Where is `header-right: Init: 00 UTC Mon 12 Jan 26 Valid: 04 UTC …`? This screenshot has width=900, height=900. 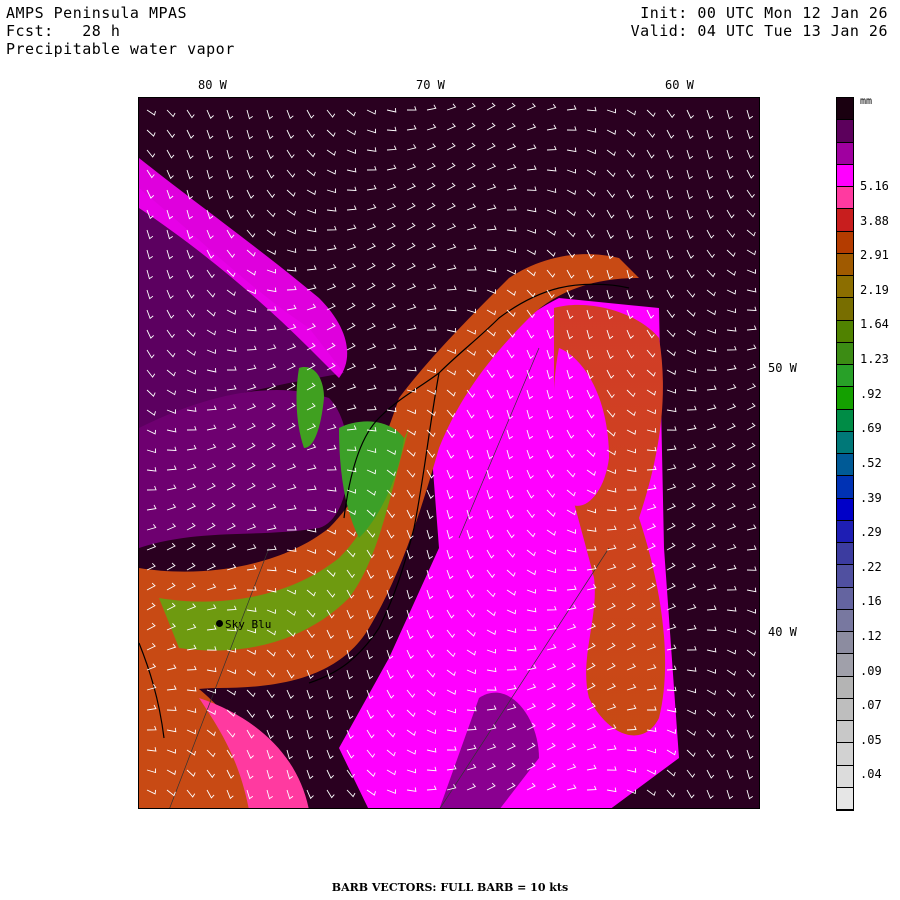 header-right: Init: 00 UTC Mon 12 Jan 26 Valid: 04 UTC … is located at coordinates (759, 22).